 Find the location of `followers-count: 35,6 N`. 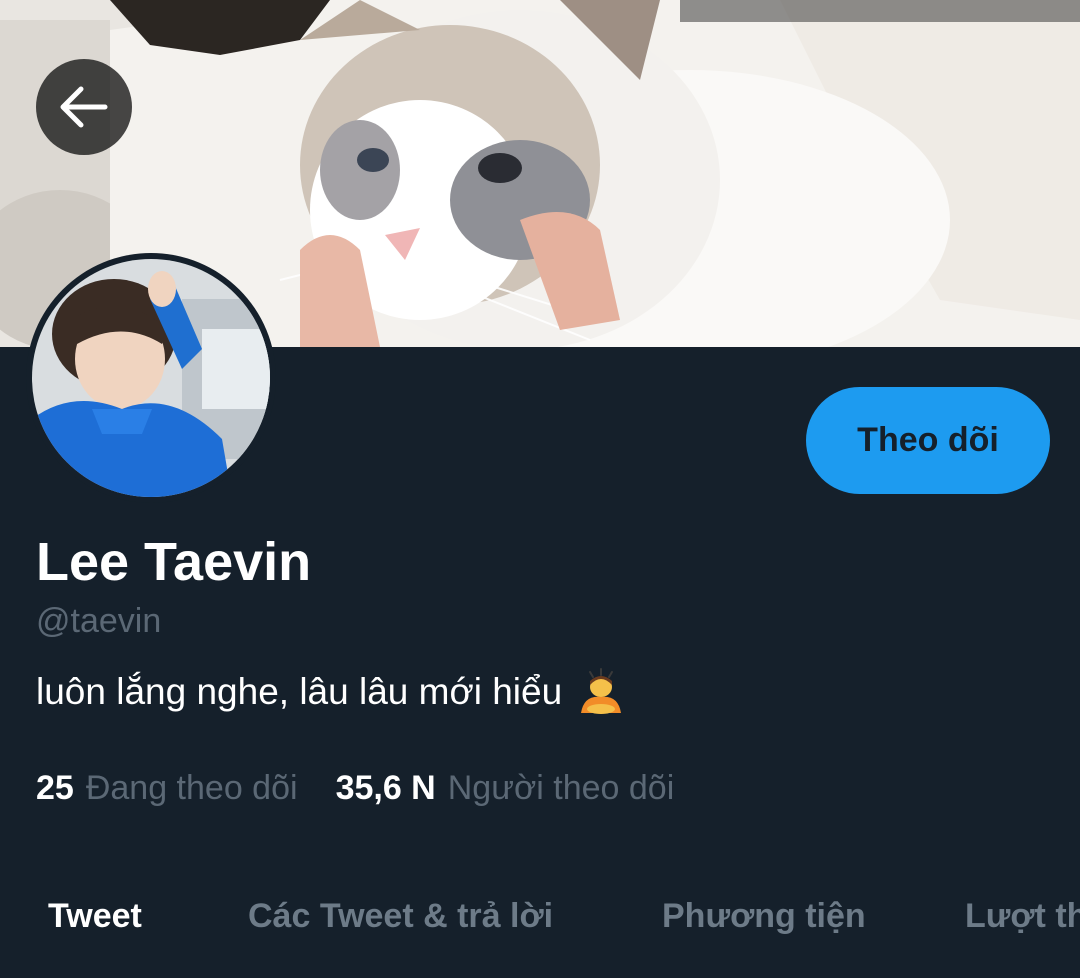

followers-count: 35,6 N is located at coordinates (385, 788).